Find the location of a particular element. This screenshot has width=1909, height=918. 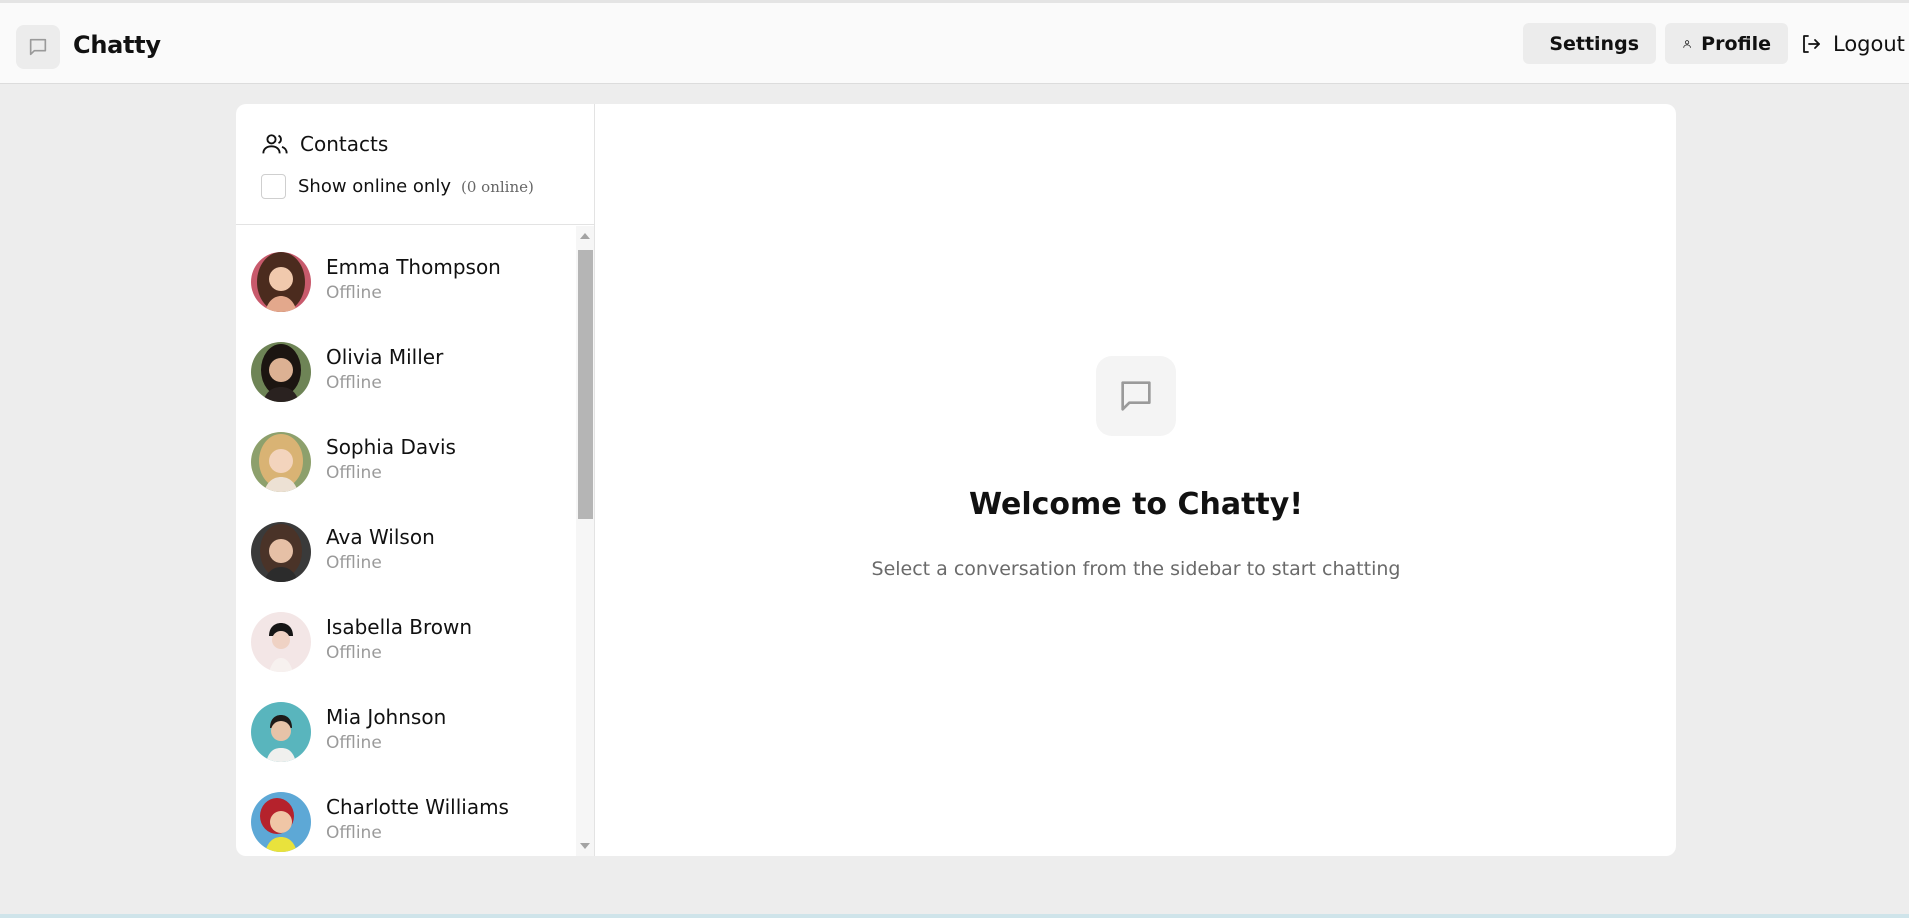

contact-name: Olivia Miller is located at coordinates (385, 357).